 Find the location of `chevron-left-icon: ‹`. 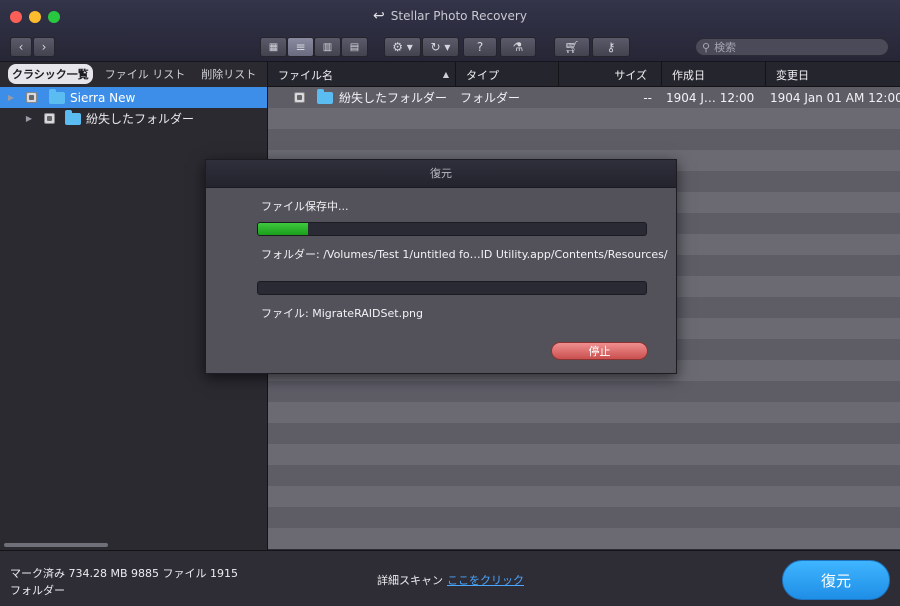

chevron-left-icon: ‹ is located at coordinates (21, 47).